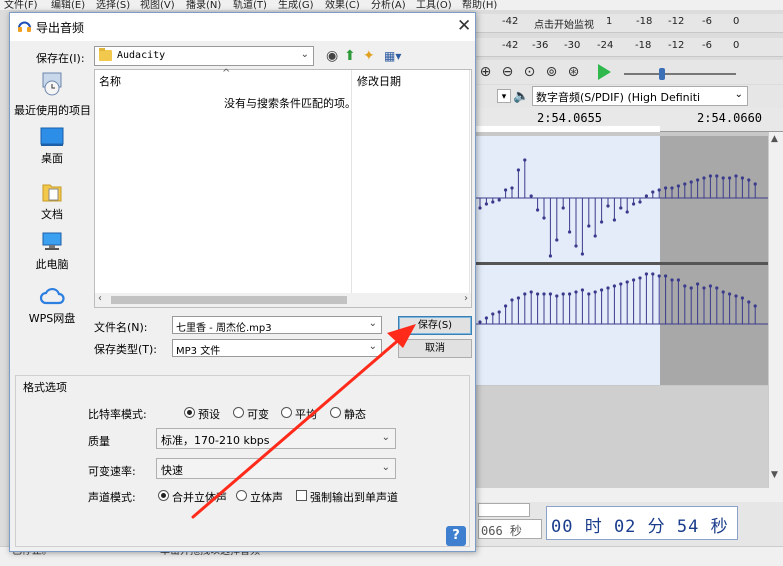 This screenshot has height=566, width=783. What do you see at coordinates (369, 56) in the screenshot?
I see `new-folder-icon: ✦` at bounding box center [369, 56].